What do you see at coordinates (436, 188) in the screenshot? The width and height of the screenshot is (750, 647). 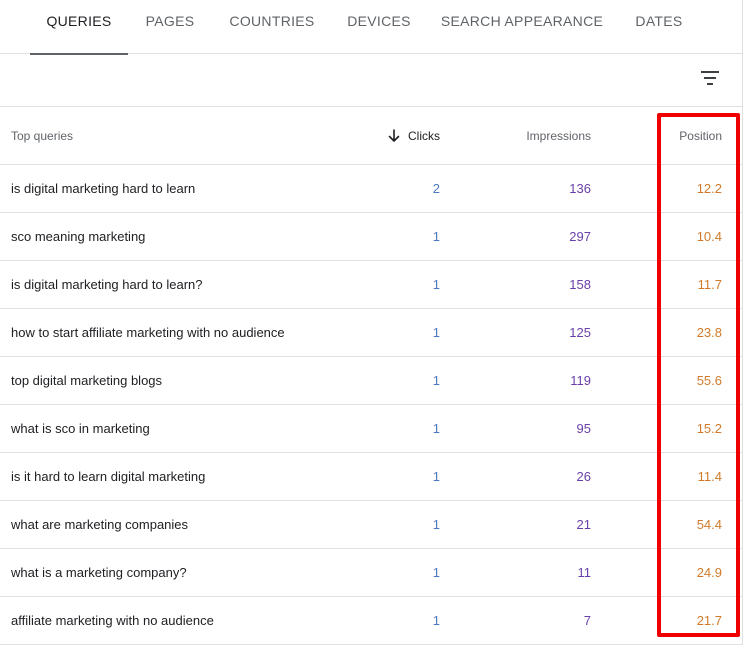 I see `clicks-cell: 2` at bounding box center [436, 188].